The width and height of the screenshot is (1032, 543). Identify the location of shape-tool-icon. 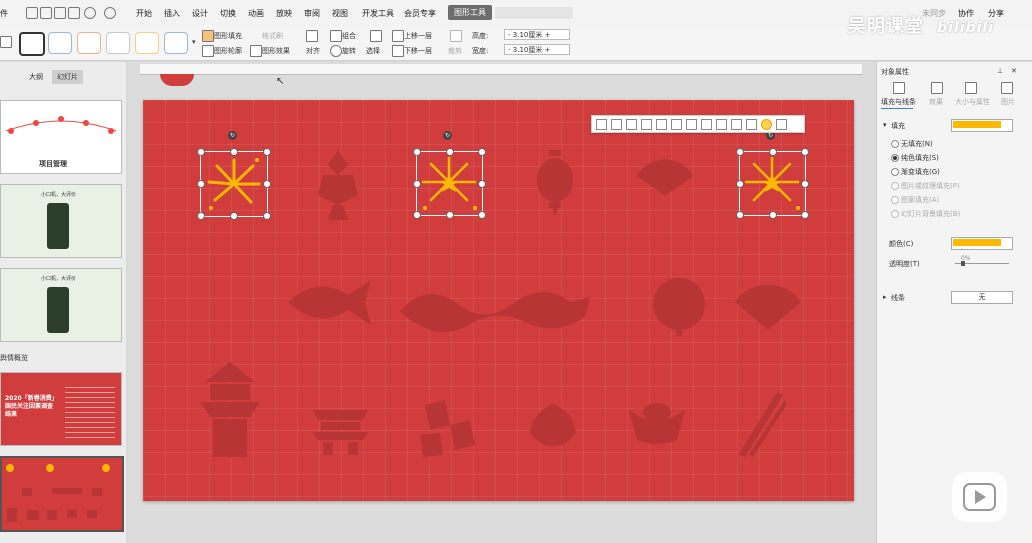
(6, 42).